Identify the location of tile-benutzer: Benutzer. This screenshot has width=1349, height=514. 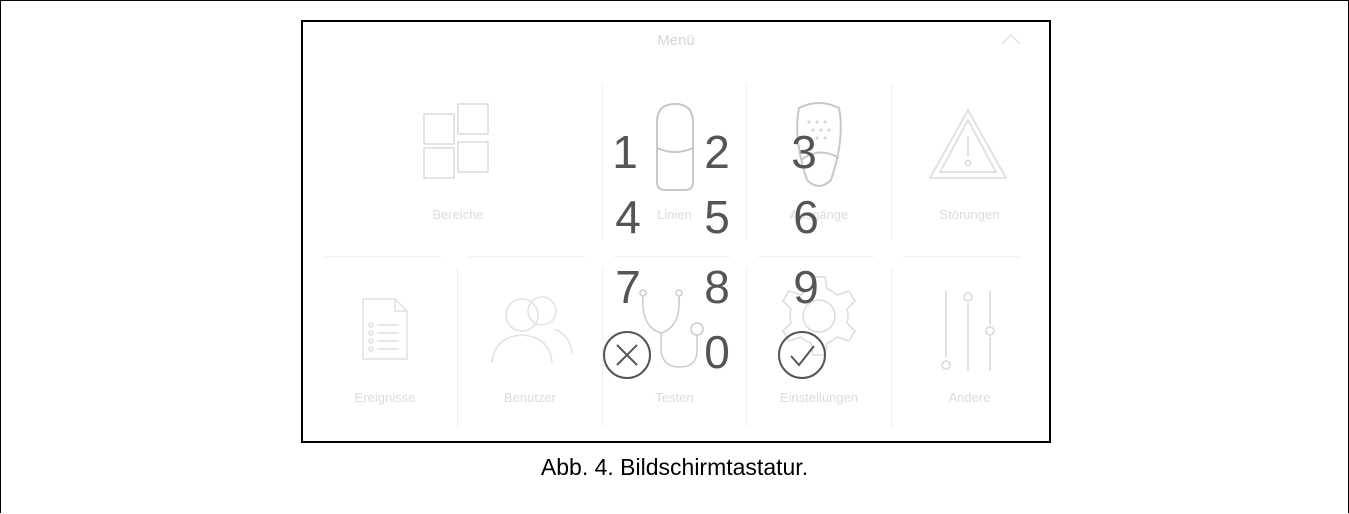
(530, 347).